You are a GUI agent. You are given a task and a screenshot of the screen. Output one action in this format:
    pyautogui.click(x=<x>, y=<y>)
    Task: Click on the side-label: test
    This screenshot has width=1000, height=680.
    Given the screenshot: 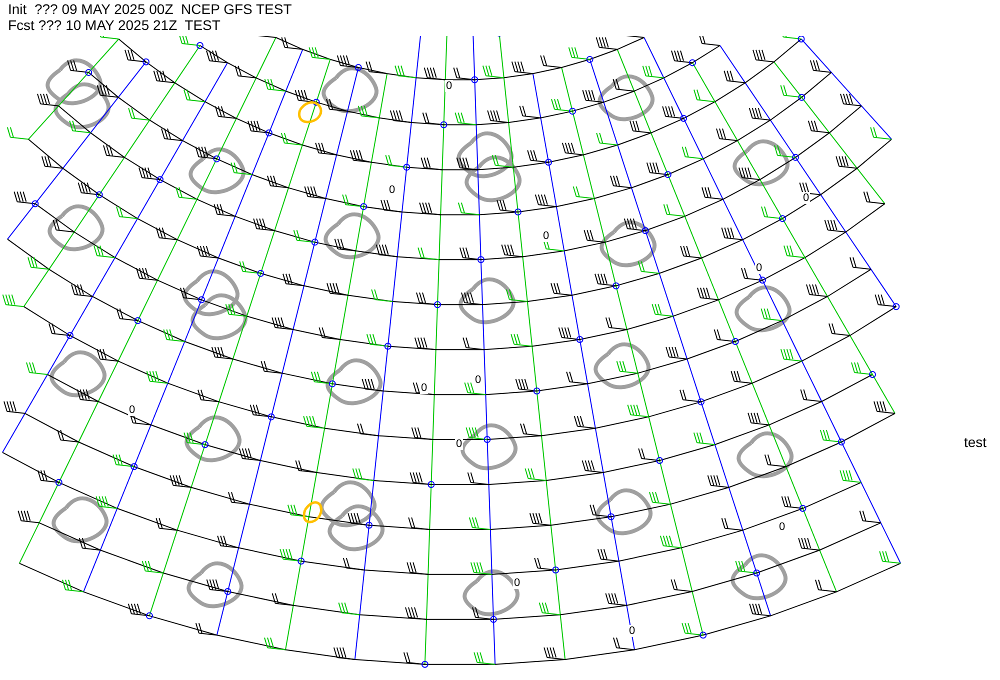 What is the action you would take?
    pyautogui.click(x=975, y=442)
    